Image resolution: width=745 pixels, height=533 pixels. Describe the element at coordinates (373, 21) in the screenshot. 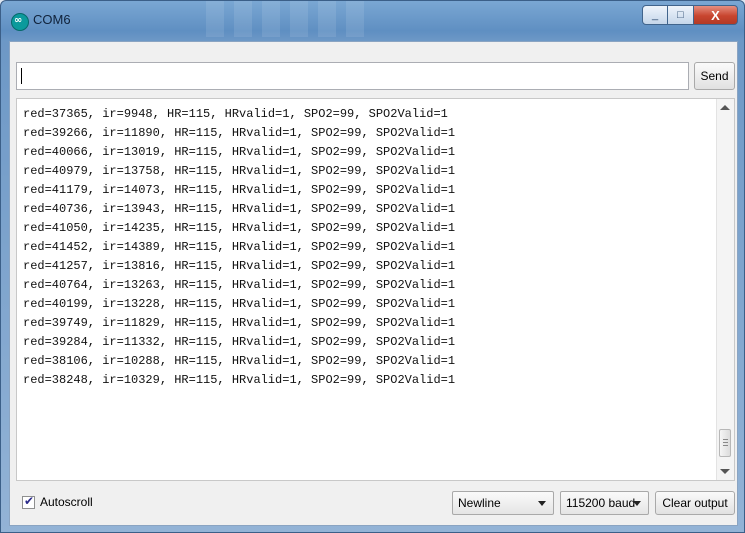

I see `title-bar: ∞ COM6 _ □ X` at that location.